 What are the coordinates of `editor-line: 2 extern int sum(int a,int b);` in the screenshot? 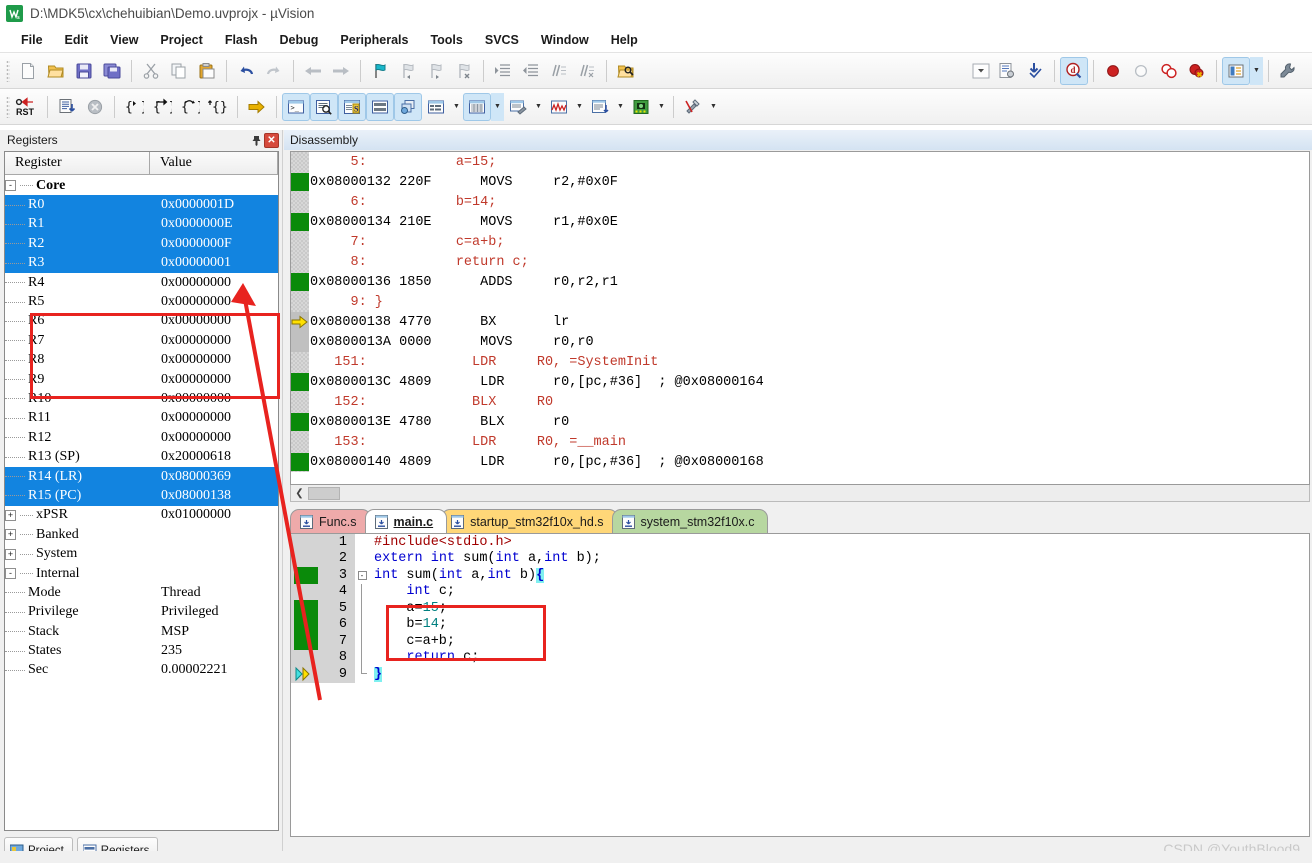 It's located at (800, 558).